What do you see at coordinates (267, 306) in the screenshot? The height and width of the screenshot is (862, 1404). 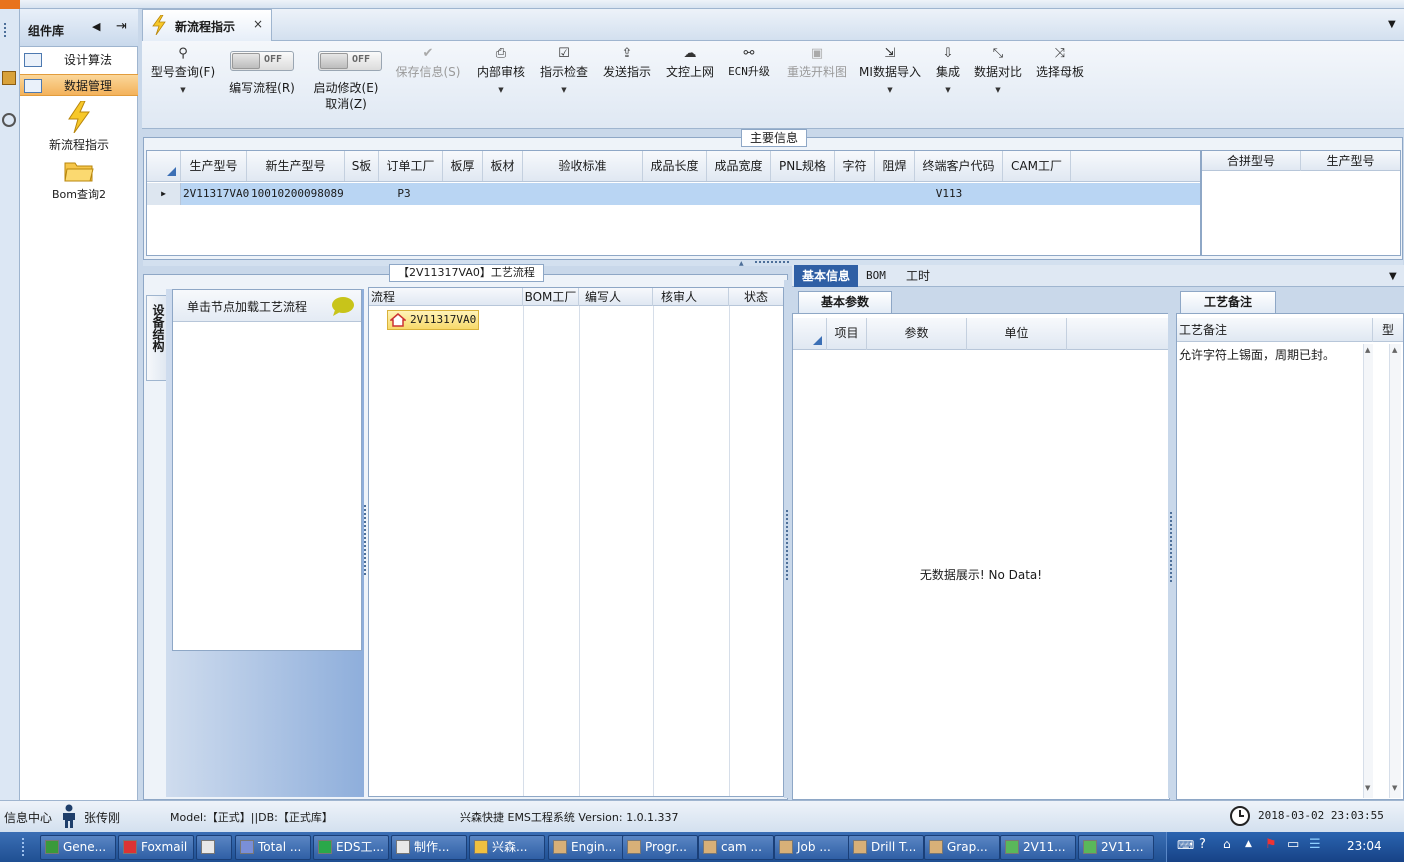 I see `tree-hint-bar: 单击节点加载工艺流程` at bounding box center [267, 306].